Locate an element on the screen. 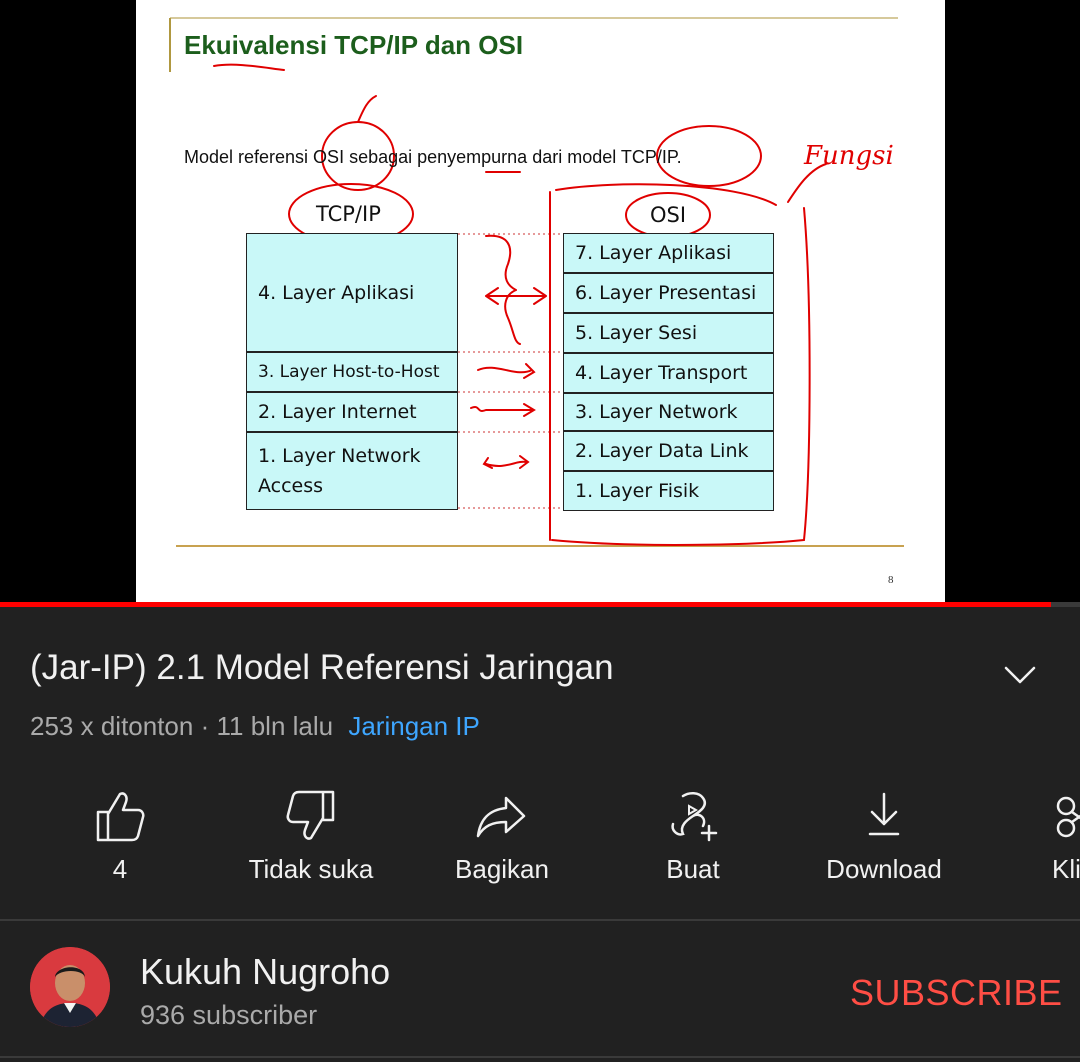 The width and height of the screenshot is (1080, 1062). thumbs-up-icon is located at coordinates (120, 817).